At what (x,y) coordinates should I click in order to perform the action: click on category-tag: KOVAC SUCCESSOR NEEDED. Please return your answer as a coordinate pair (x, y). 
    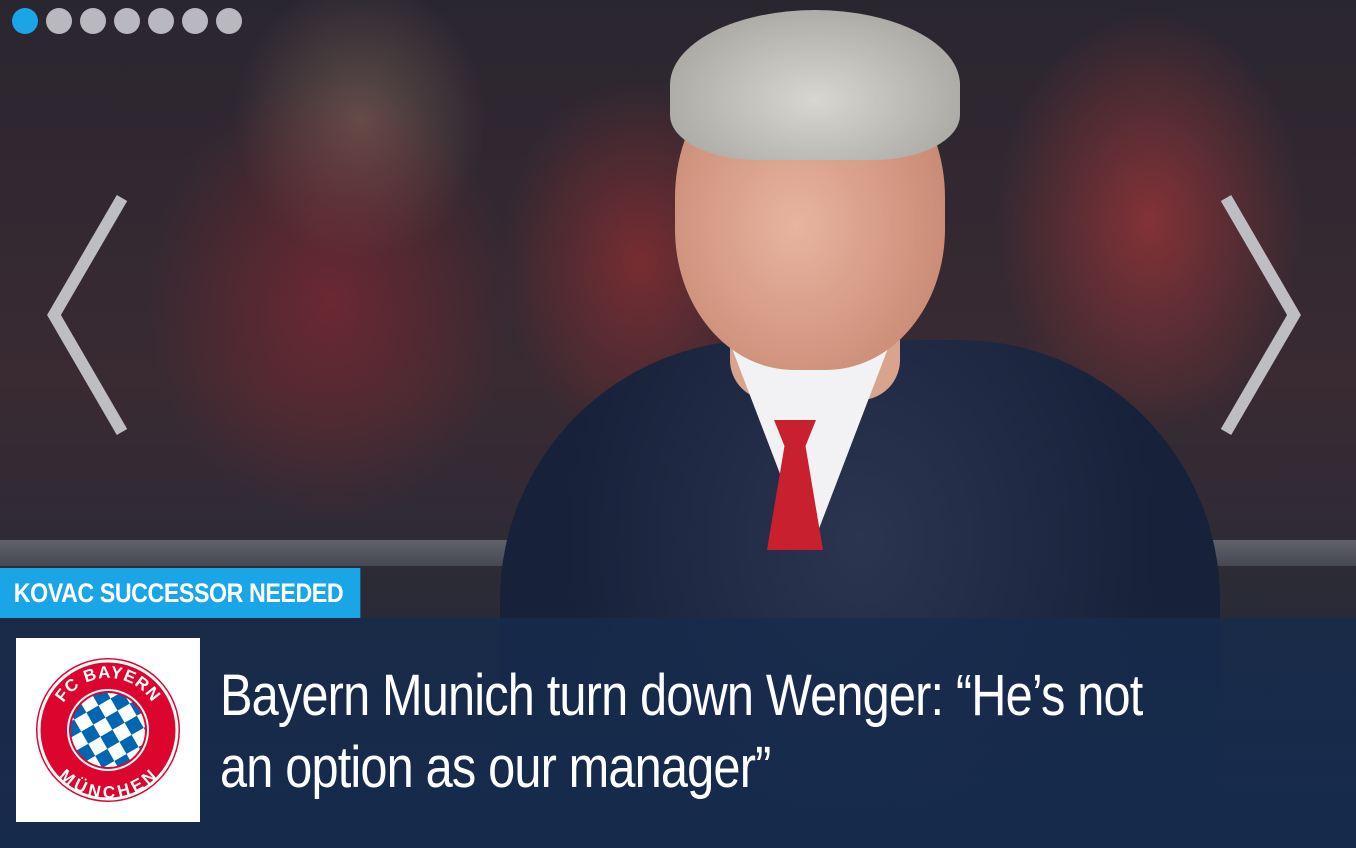
    Looking at the image, I should click on (180, 593).